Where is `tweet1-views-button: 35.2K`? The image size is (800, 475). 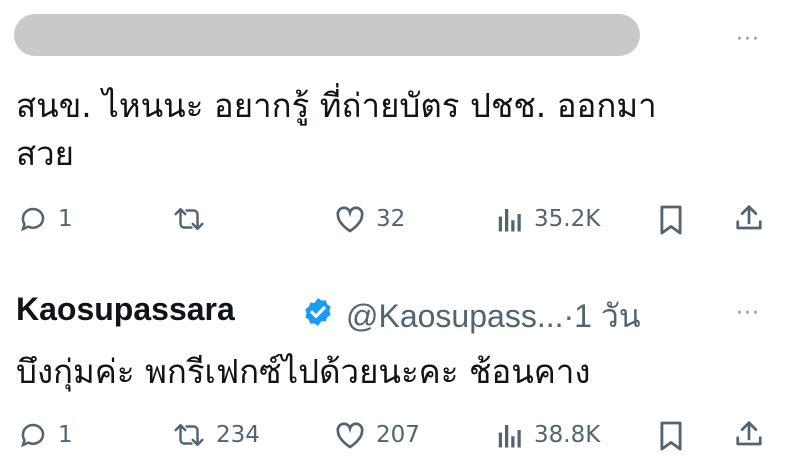
tweet1-views-button: 35.2K is located at coordinates (548, 219).